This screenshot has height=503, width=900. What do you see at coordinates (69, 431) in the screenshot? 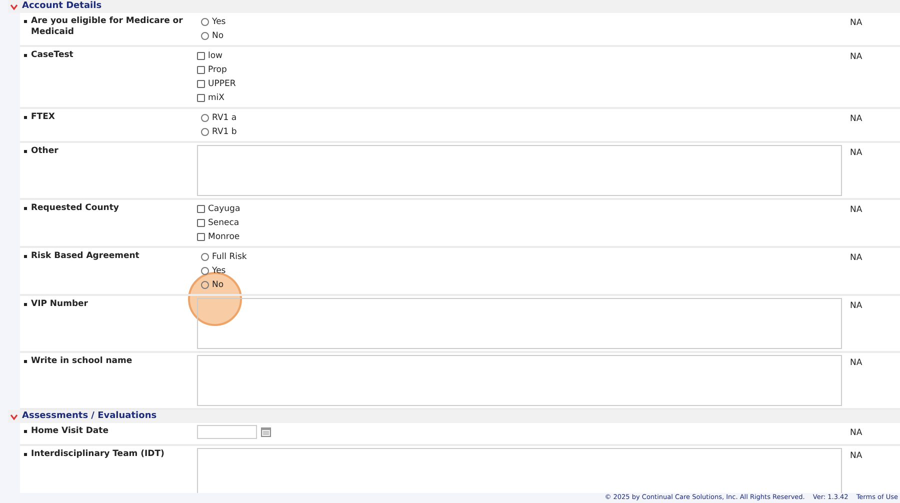
I see `field-label: Home Visit Date` at bounding box center [69, 431].